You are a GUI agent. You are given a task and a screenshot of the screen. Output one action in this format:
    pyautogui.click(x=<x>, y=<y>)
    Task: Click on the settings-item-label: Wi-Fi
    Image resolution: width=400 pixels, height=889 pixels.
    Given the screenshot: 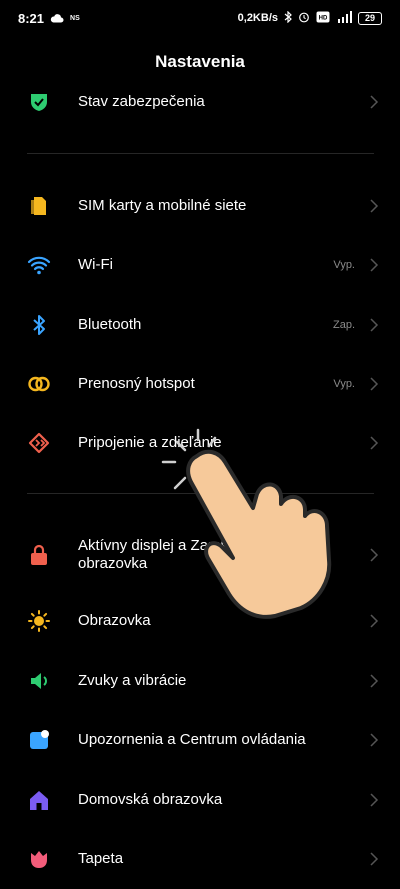 What is the action you would take?
    pyautogui.click(x=95, y=264)
    